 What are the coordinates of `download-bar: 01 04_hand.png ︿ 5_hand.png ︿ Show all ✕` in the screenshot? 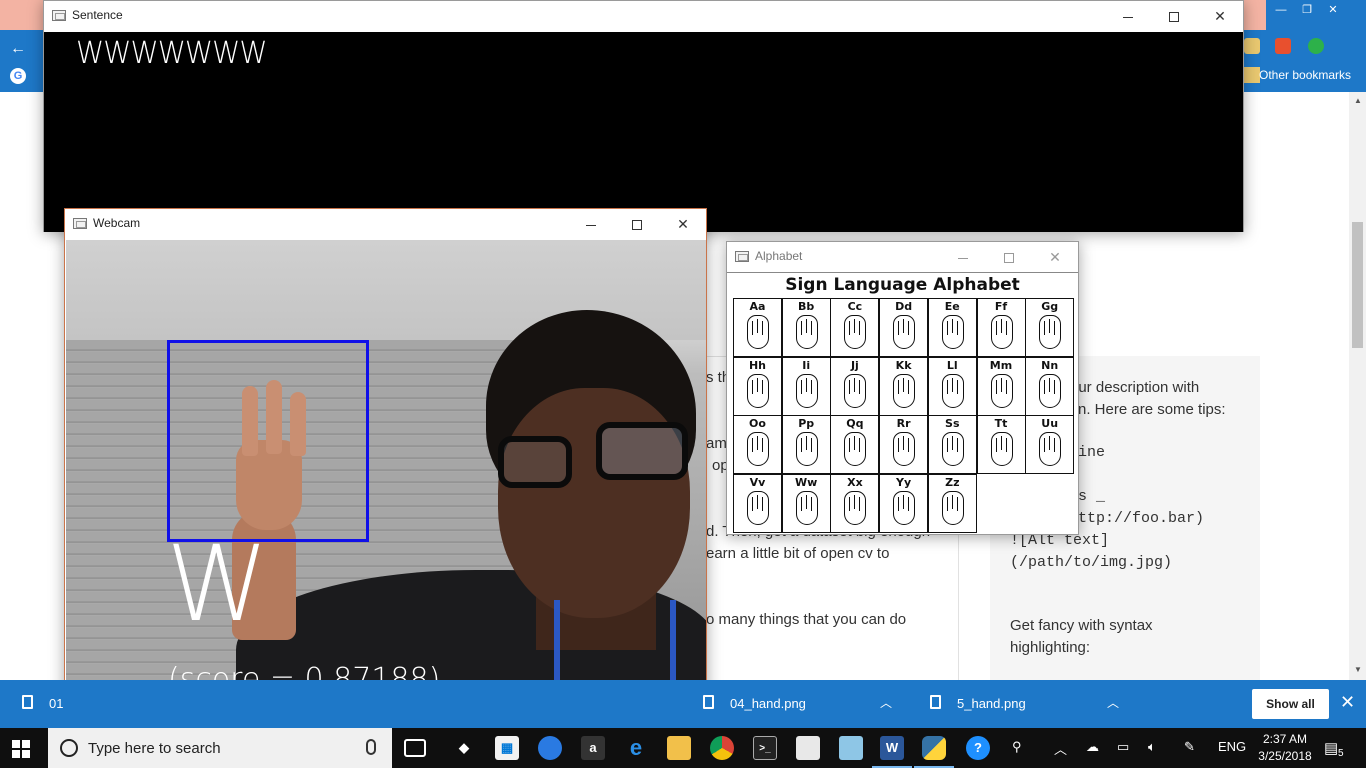 It's located at (683, 704).